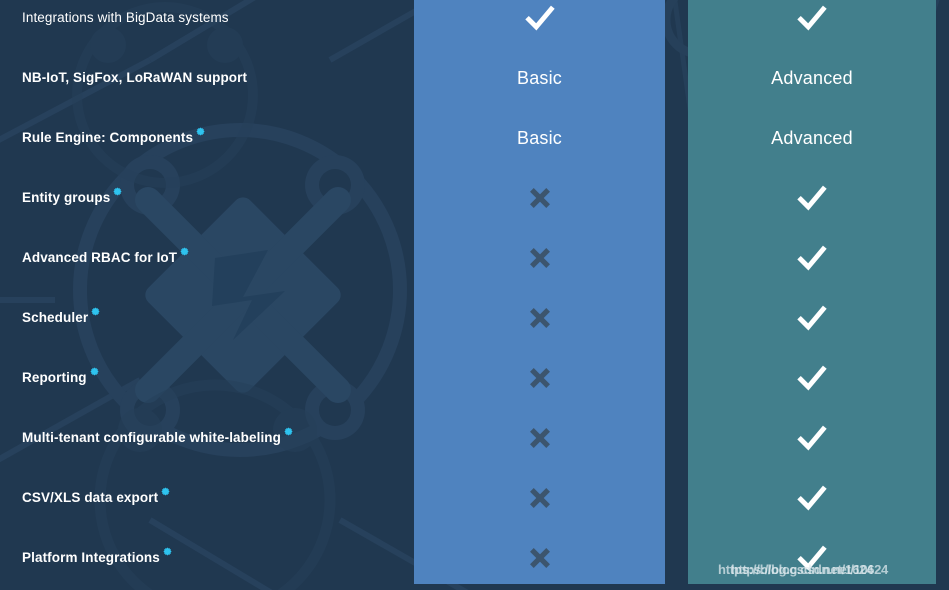  I want to click on feature-name-cell: Multi-tenant configurable white-labeling, so click(207, 436).